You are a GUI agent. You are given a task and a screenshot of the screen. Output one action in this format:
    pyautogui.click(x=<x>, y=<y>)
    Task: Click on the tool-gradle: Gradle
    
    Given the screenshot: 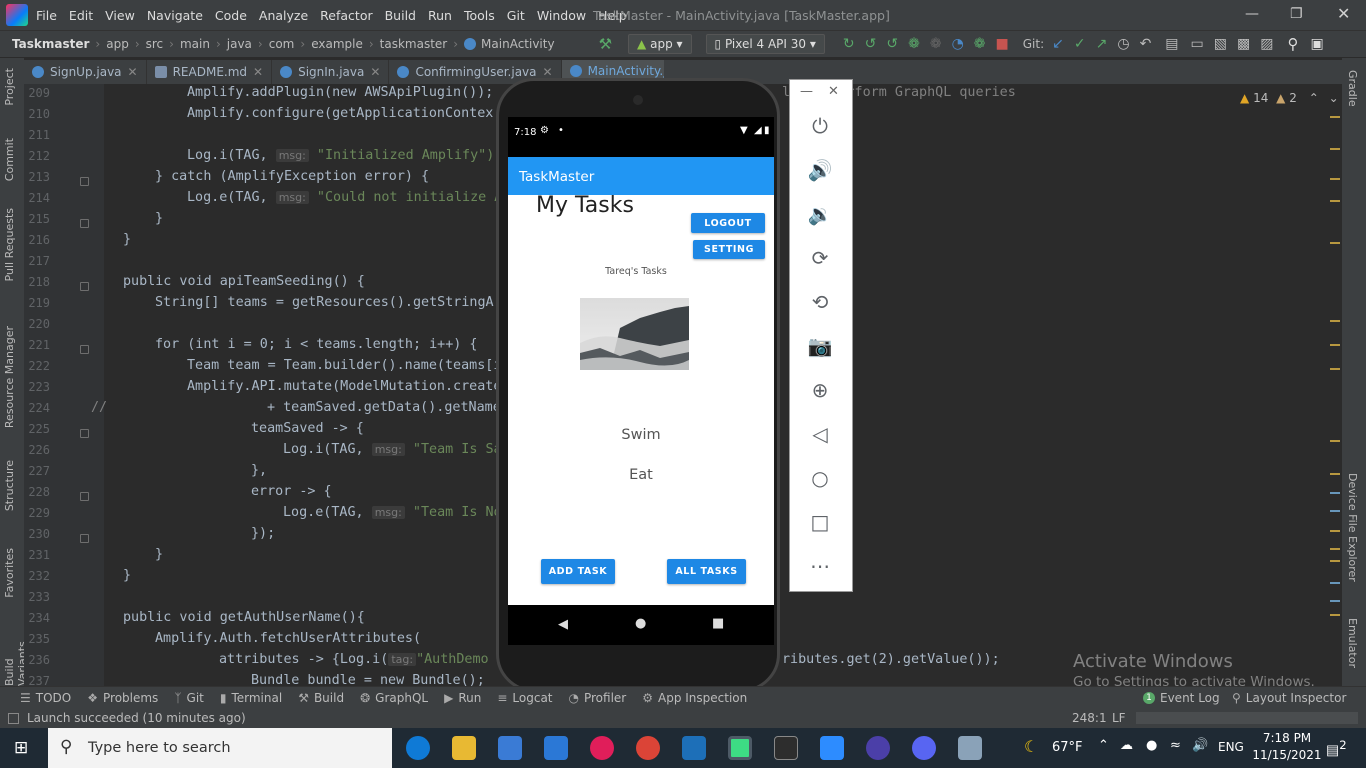 What is the action you would take?
    pyautogui.click(x=1352, y=88)
    